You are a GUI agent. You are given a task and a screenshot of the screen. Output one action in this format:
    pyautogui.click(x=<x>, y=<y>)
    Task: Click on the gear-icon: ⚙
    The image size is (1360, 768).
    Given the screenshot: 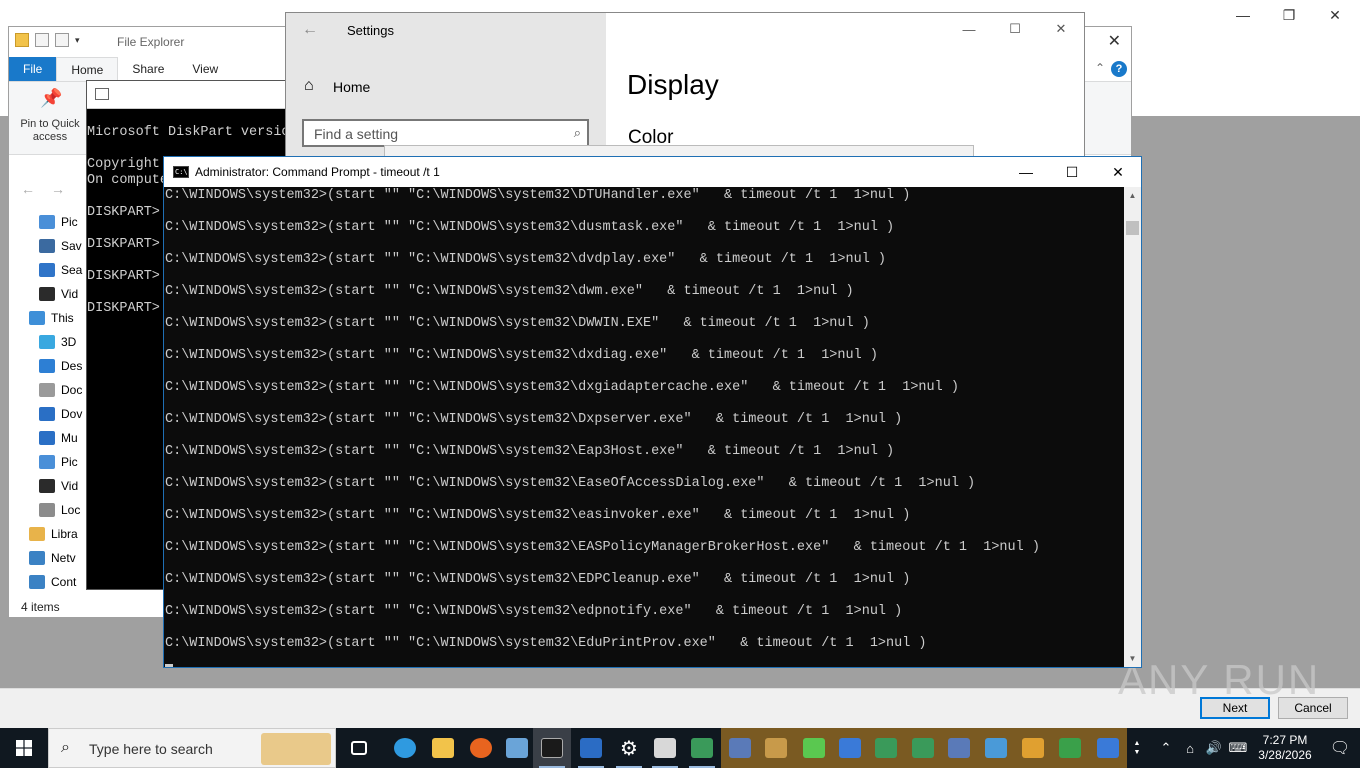 What is the action you would take?
    pyautogui.click(x=629, y=748)
    